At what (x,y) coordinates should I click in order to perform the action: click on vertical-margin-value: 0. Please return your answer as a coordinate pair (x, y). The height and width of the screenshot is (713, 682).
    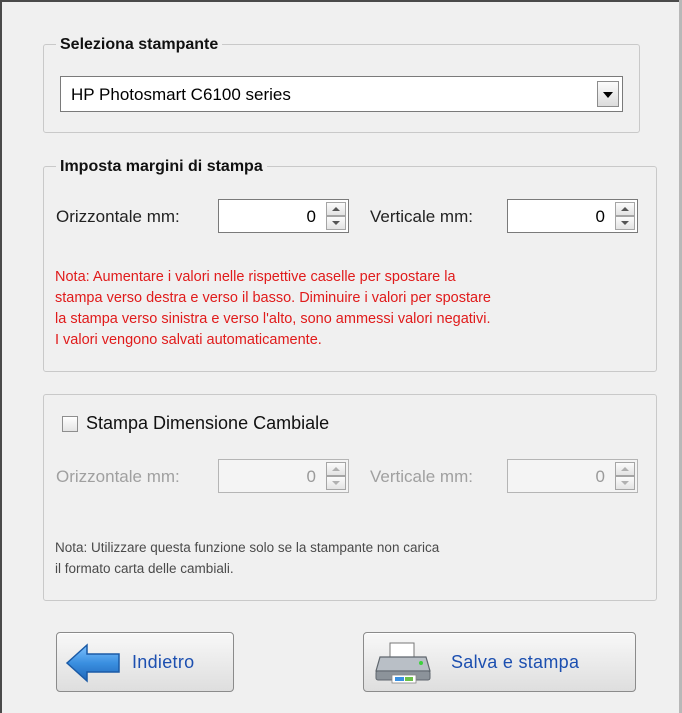
    Looking at the image, I should click on (600, 216).